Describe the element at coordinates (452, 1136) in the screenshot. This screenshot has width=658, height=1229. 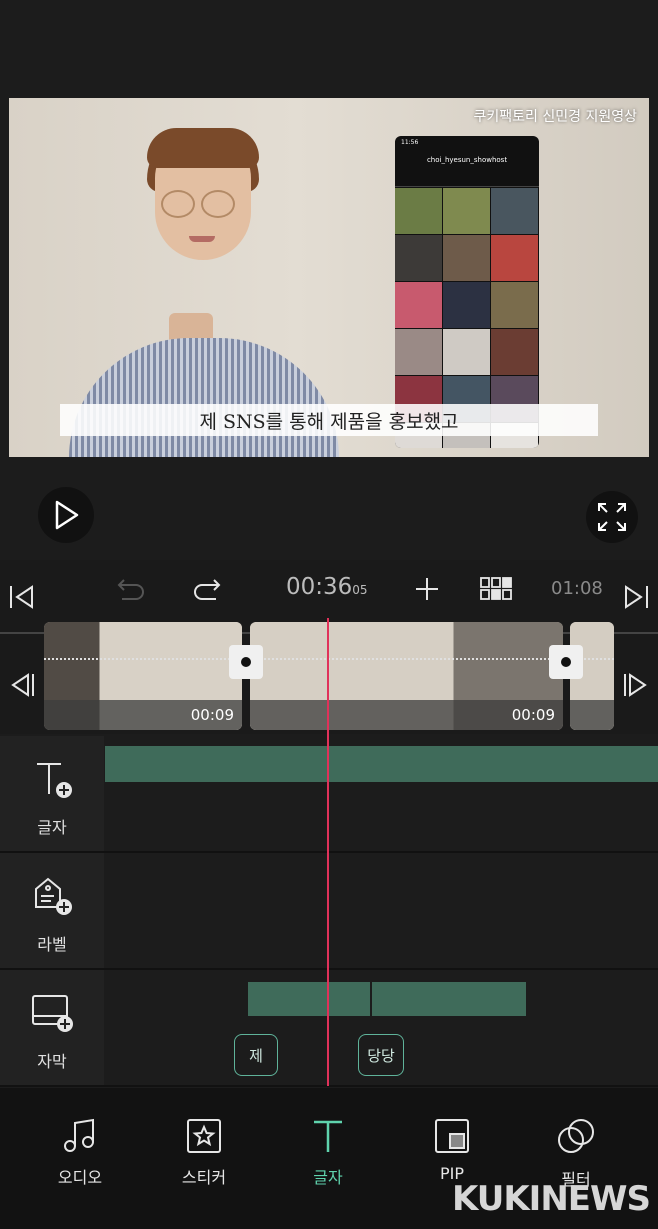
I see `pip-icon` at that location.